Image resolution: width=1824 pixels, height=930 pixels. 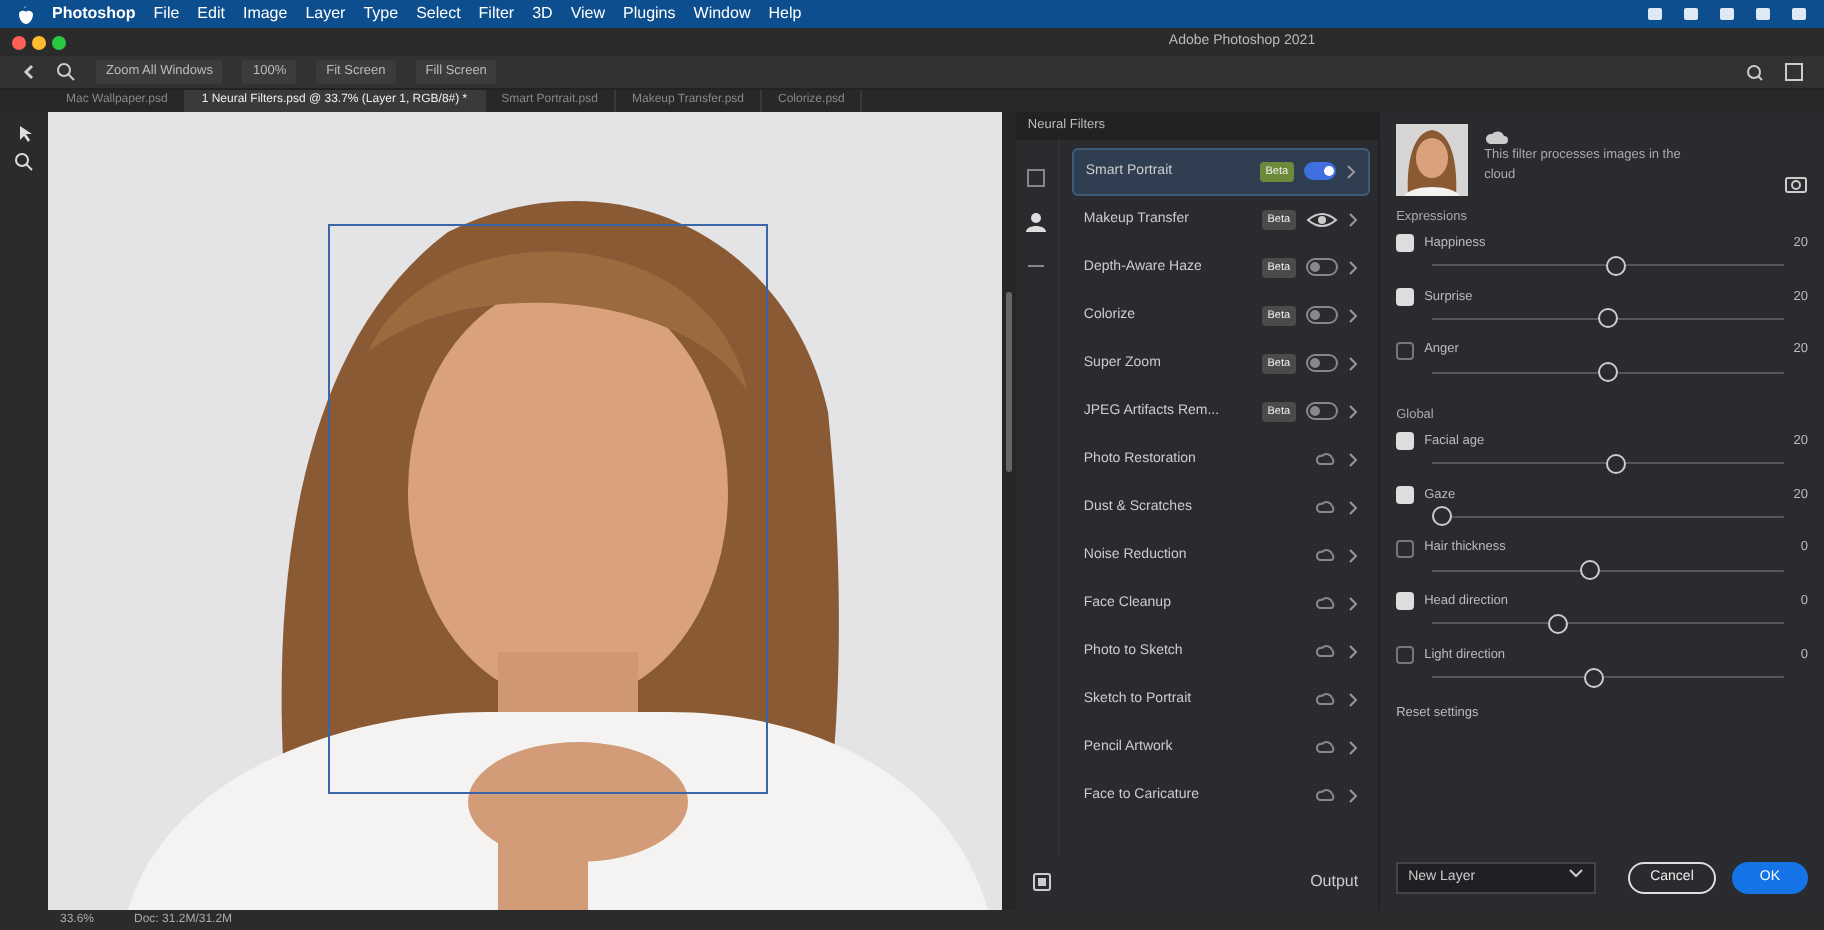 I want to click on menu-item: Layer, so click(x=325, y=14).